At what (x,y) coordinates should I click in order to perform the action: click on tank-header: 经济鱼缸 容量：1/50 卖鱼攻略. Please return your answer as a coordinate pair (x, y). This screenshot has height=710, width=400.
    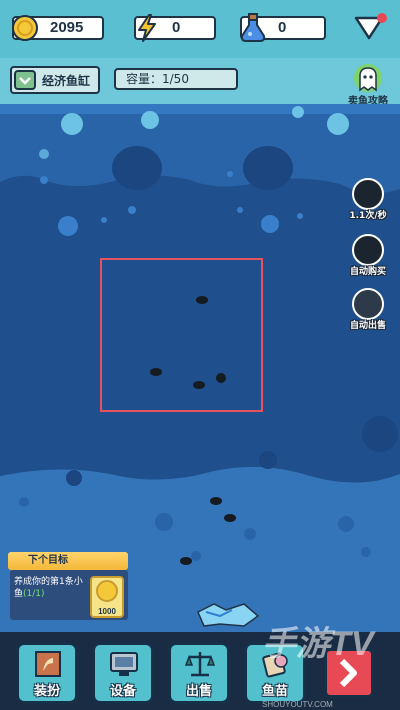
    Looking at the image, I should click on (200, 82).